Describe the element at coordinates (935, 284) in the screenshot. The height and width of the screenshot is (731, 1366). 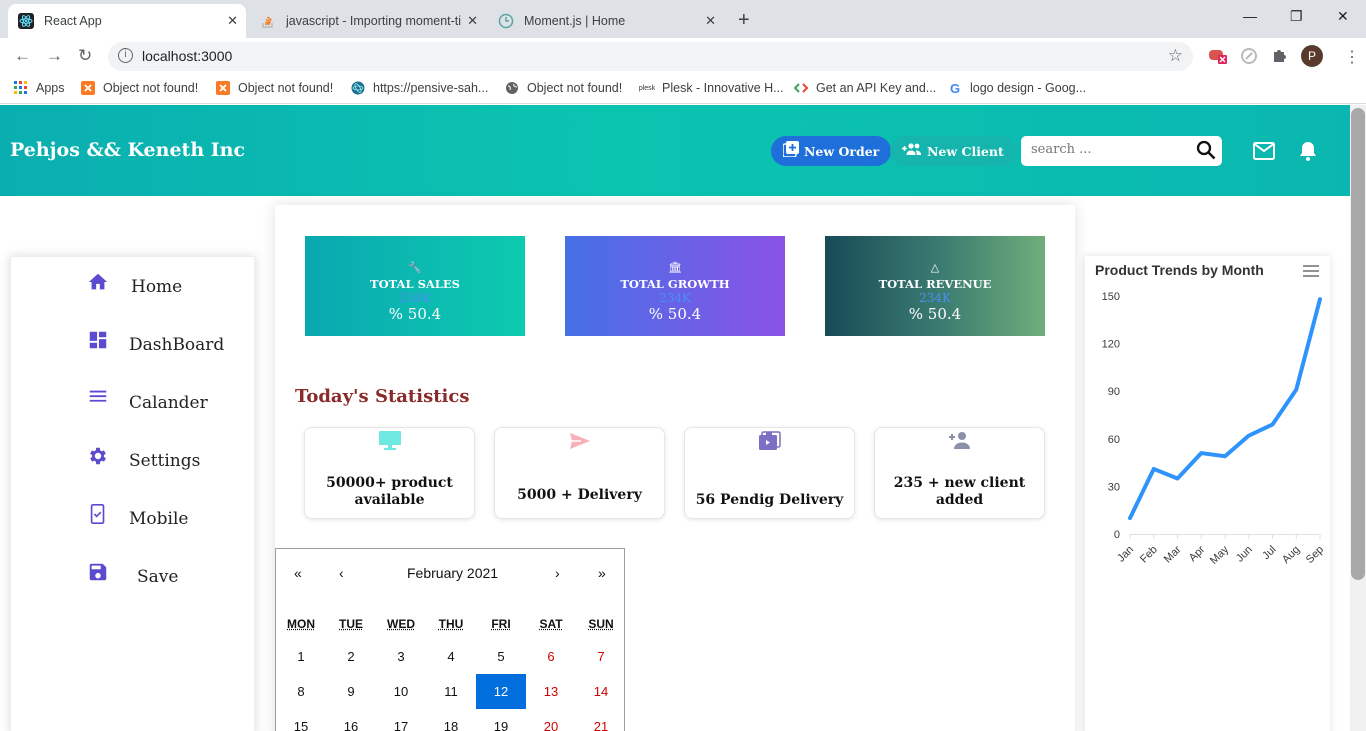
I see `card-title: TOTAL REVENUE` at that location.